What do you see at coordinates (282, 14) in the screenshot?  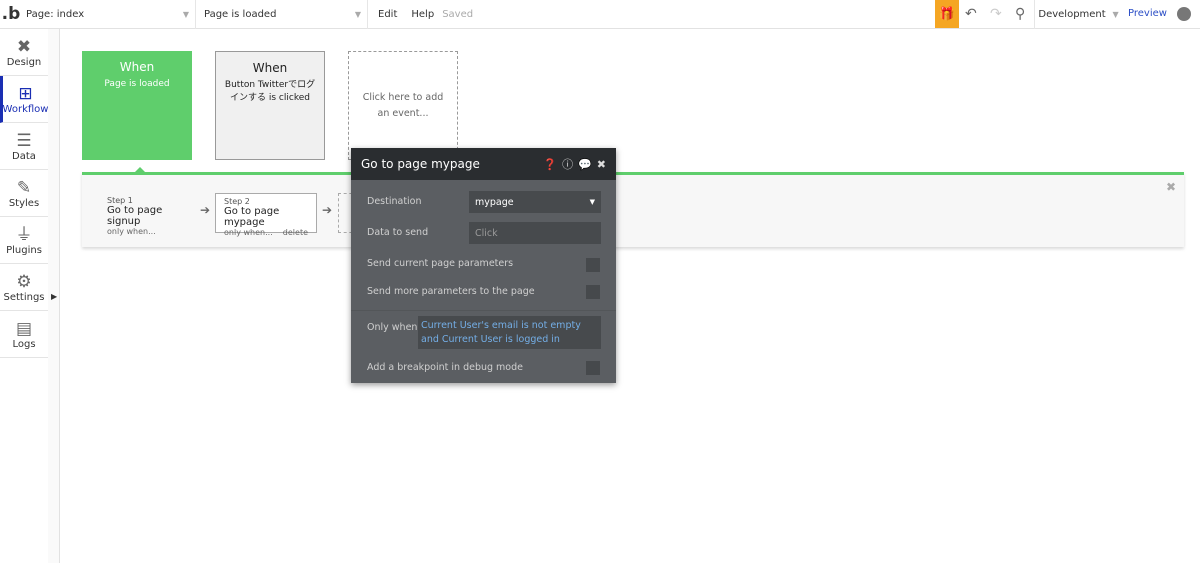 I see `event-select: Page is loaded ▼` at bounding box center [282, 14].